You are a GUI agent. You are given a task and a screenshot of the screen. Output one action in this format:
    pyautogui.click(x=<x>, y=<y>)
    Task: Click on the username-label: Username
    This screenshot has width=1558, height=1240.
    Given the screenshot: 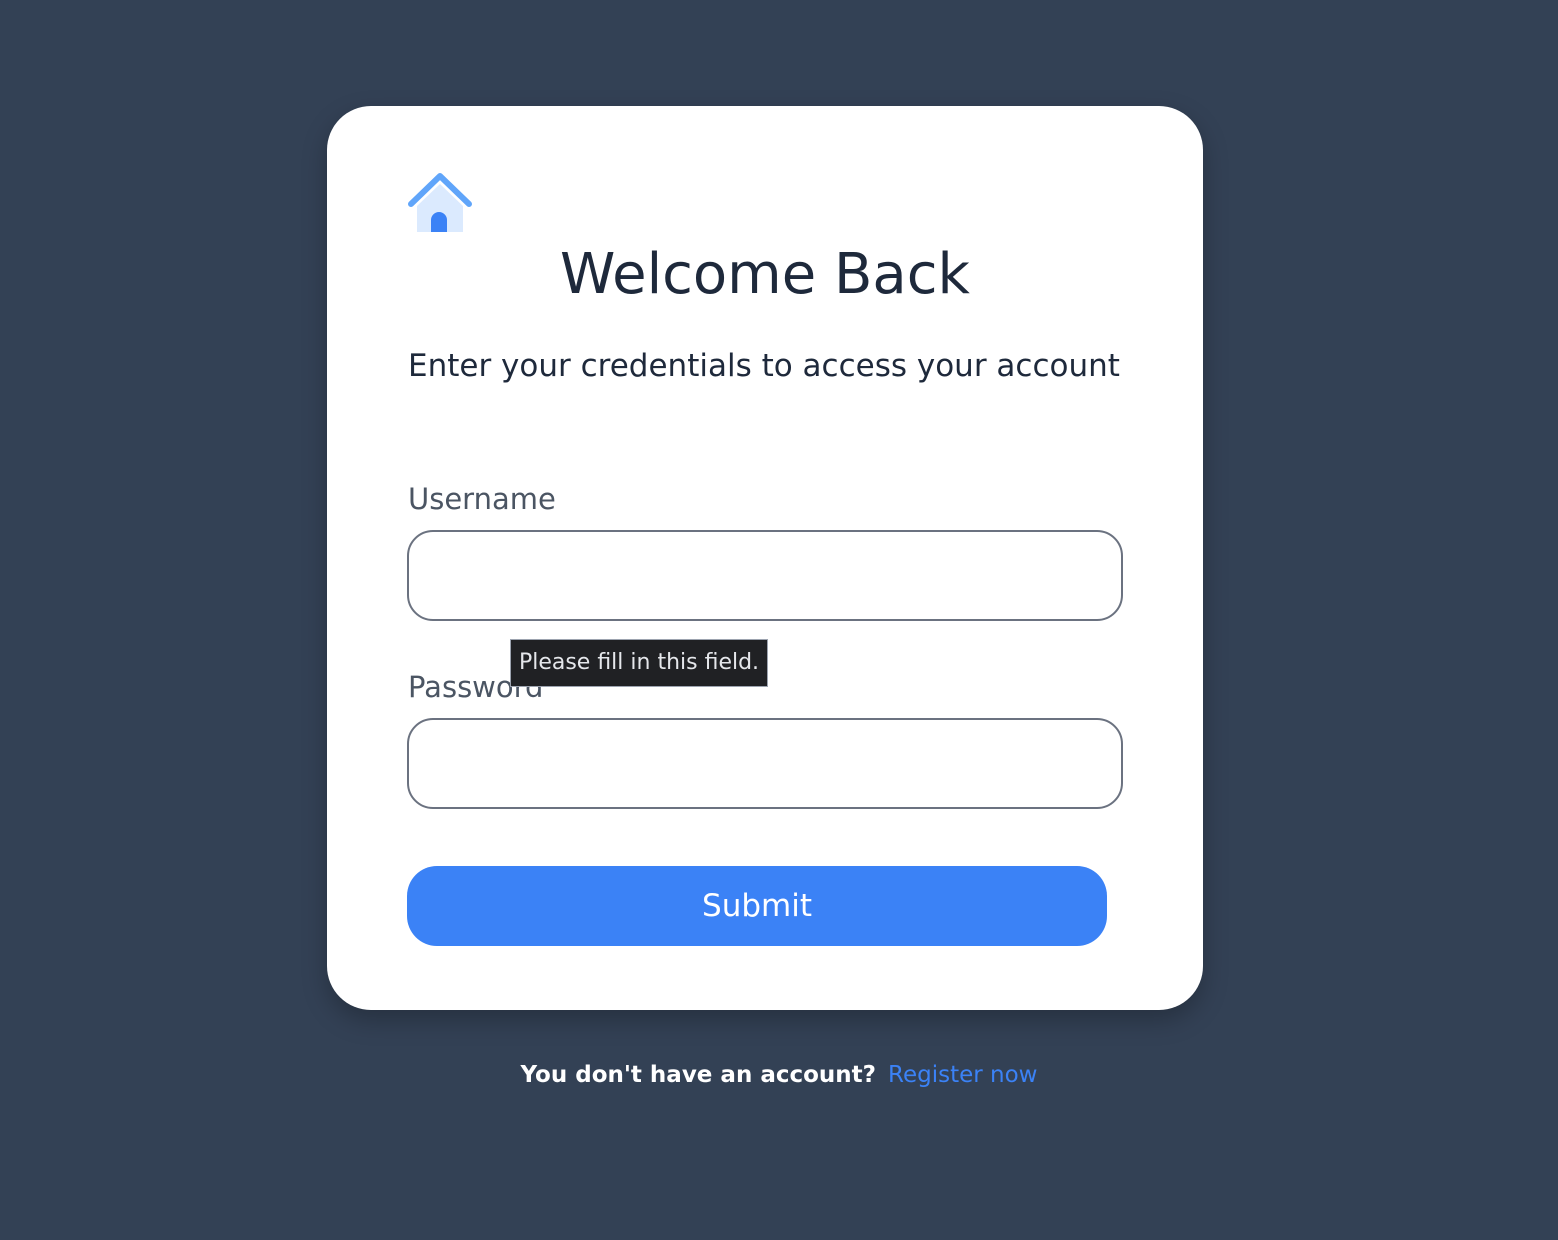 What is the action you would take?
    pyautogui.click(x=482, y=499)
    